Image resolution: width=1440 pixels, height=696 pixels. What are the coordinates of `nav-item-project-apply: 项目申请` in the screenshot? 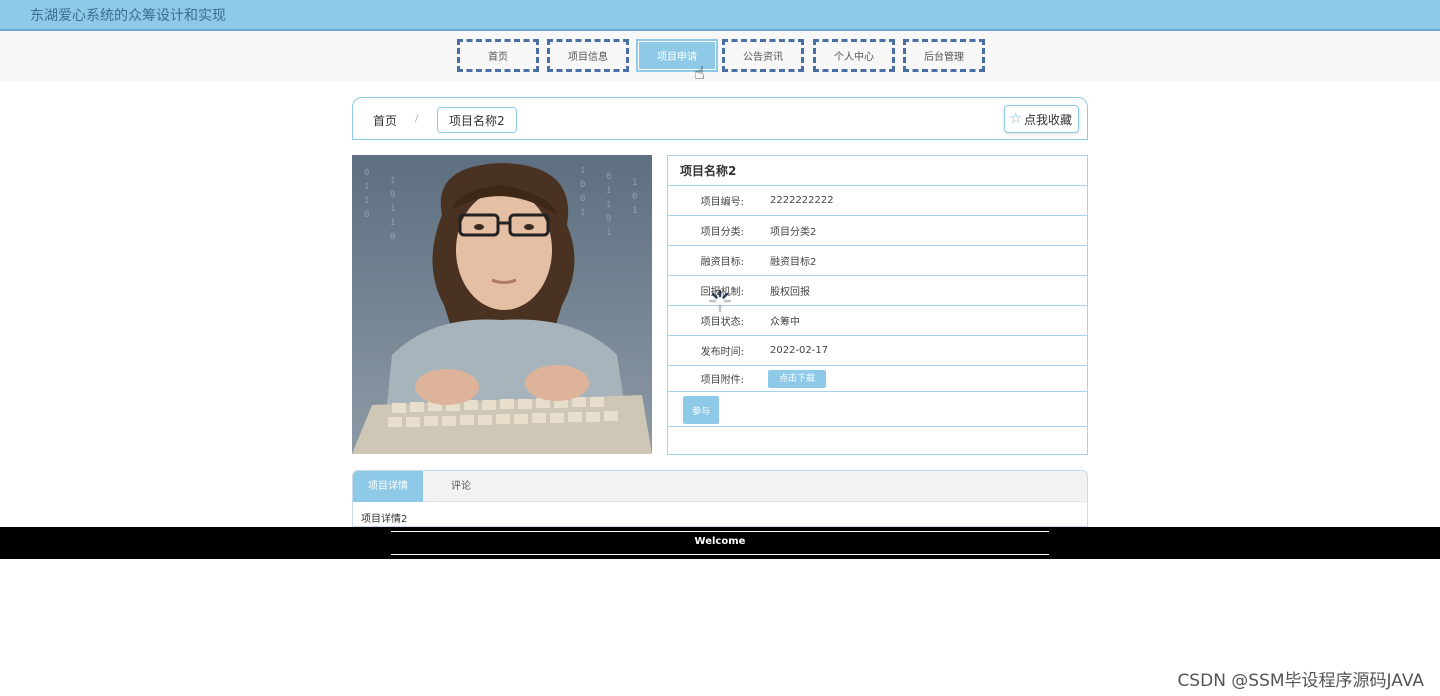 It's located at (677, 55).